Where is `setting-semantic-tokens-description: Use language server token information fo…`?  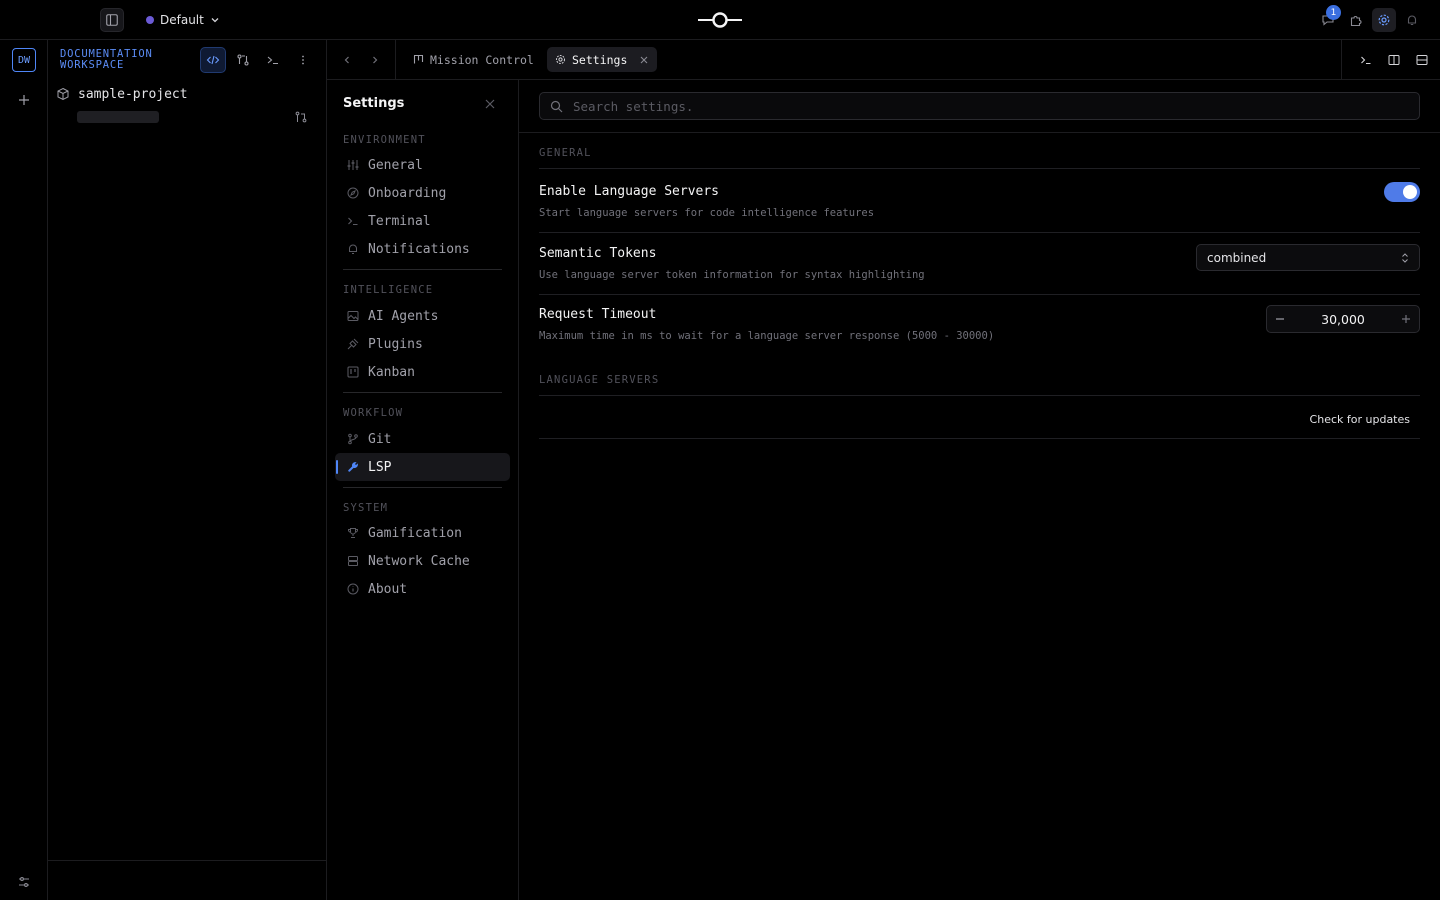
setting-semantic-tokens-description: Use language server token information fo… is located at coordinates (732, 275).